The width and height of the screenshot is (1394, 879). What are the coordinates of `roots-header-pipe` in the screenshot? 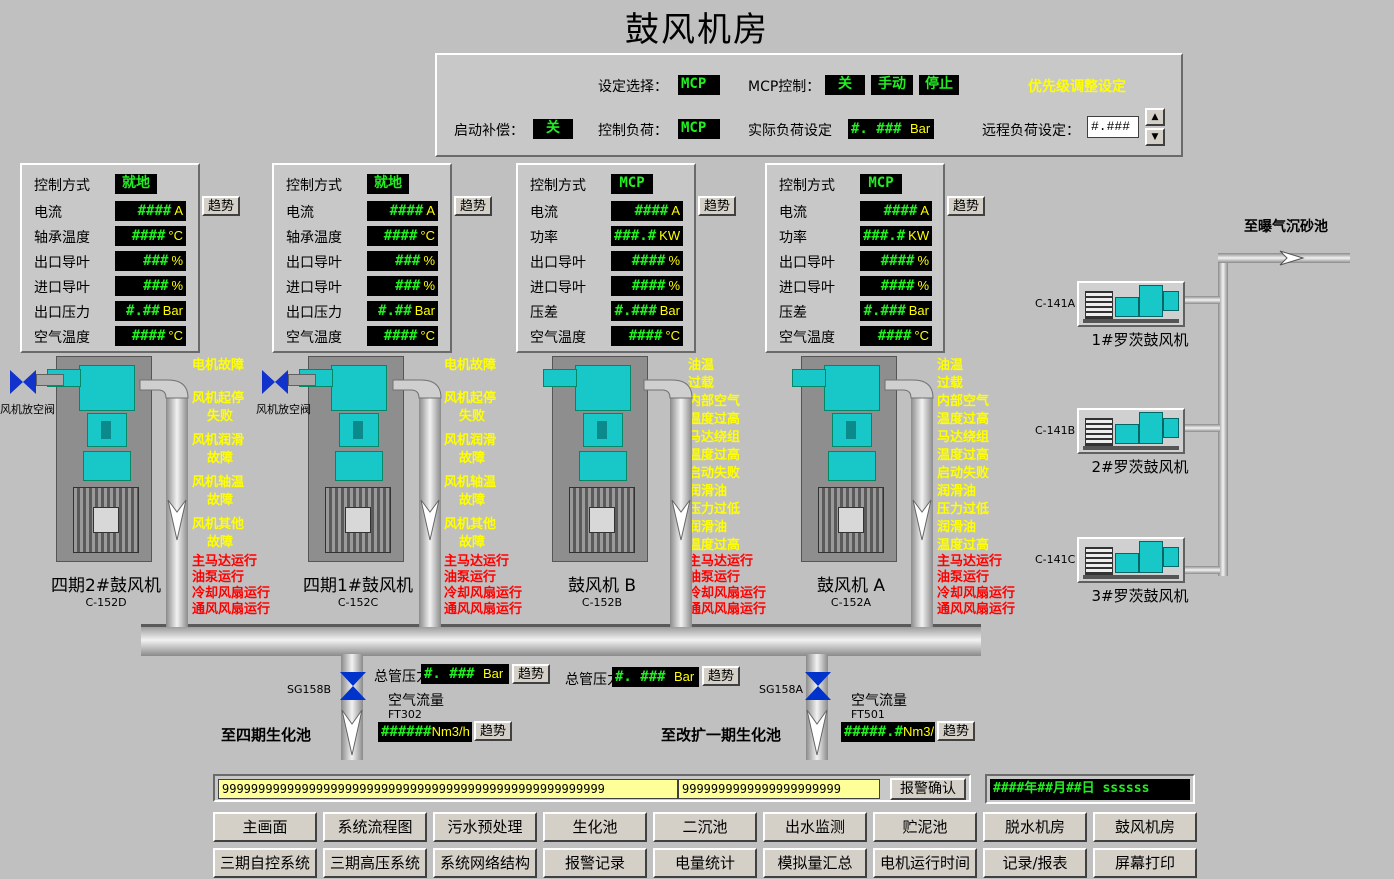 It's located at (1223, 417).